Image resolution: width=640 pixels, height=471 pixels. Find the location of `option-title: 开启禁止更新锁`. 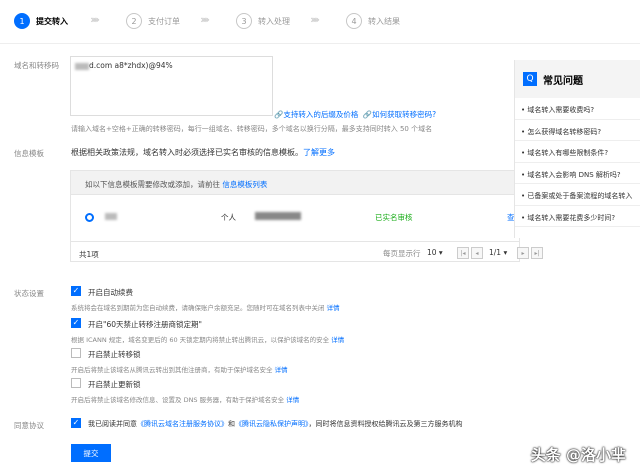

option-title: 开启禁止更新锁 is located at coordinates (114, 384).